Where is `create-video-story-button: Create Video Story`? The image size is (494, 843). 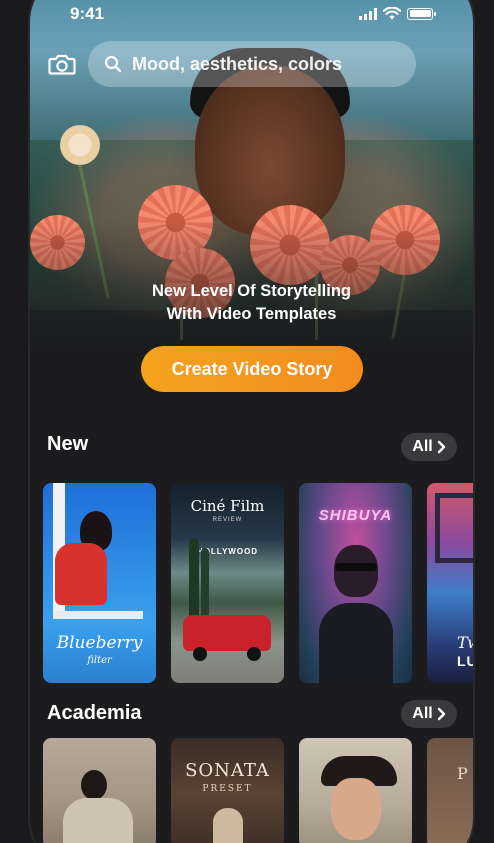 create-video-story-button: Create Video Story is located at coordinates (252, 369).